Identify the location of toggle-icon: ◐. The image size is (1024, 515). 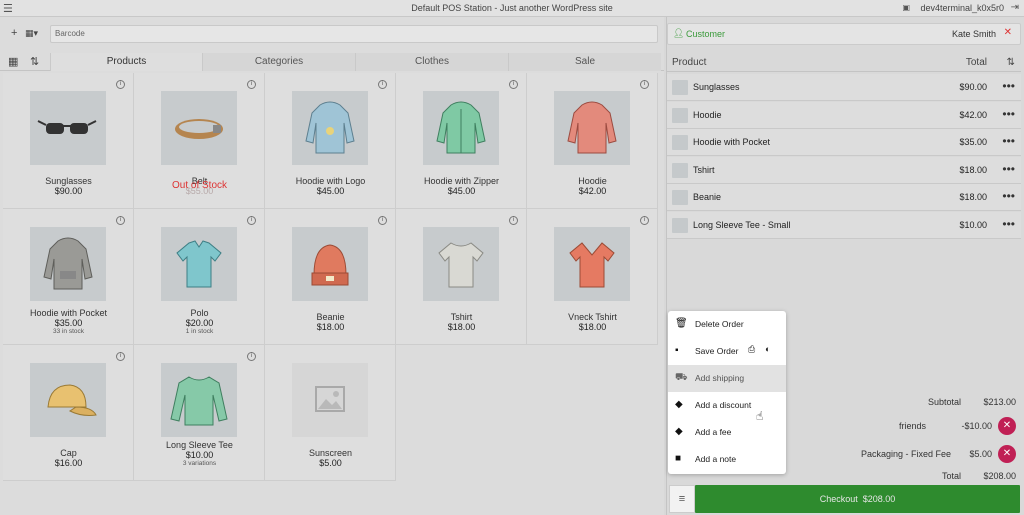
(767, 349).